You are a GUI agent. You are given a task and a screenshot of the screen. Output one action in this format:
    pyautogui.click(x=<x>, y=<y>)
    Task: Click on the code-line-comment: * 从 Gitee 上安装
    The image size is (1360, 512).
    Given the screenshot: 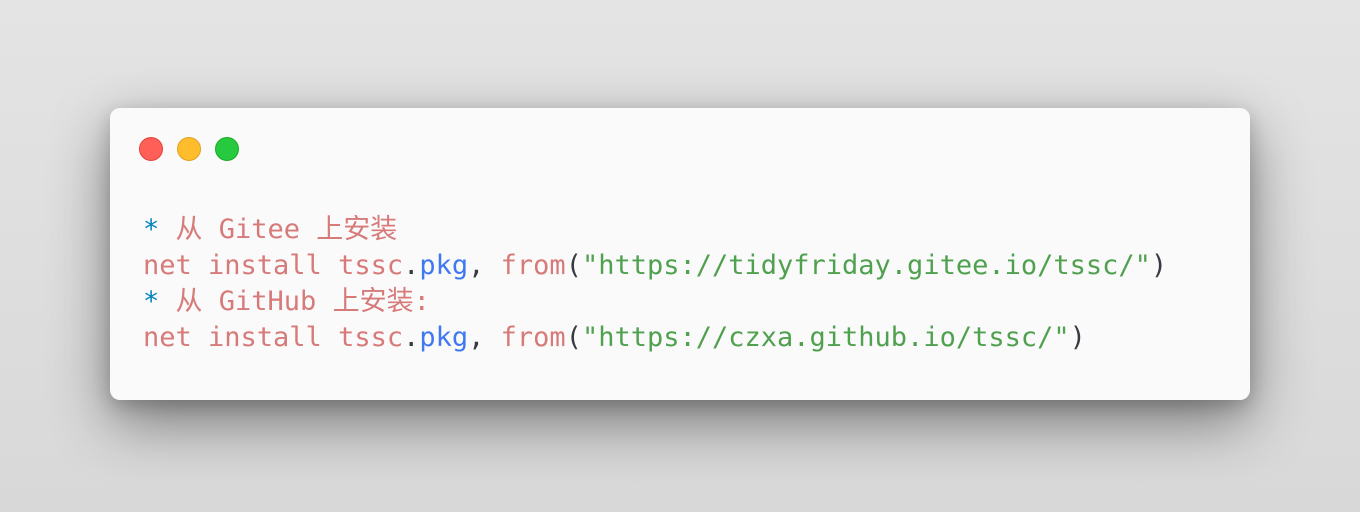 What is the action you would take?
    pyautogui.click(x=655, y=230)
    